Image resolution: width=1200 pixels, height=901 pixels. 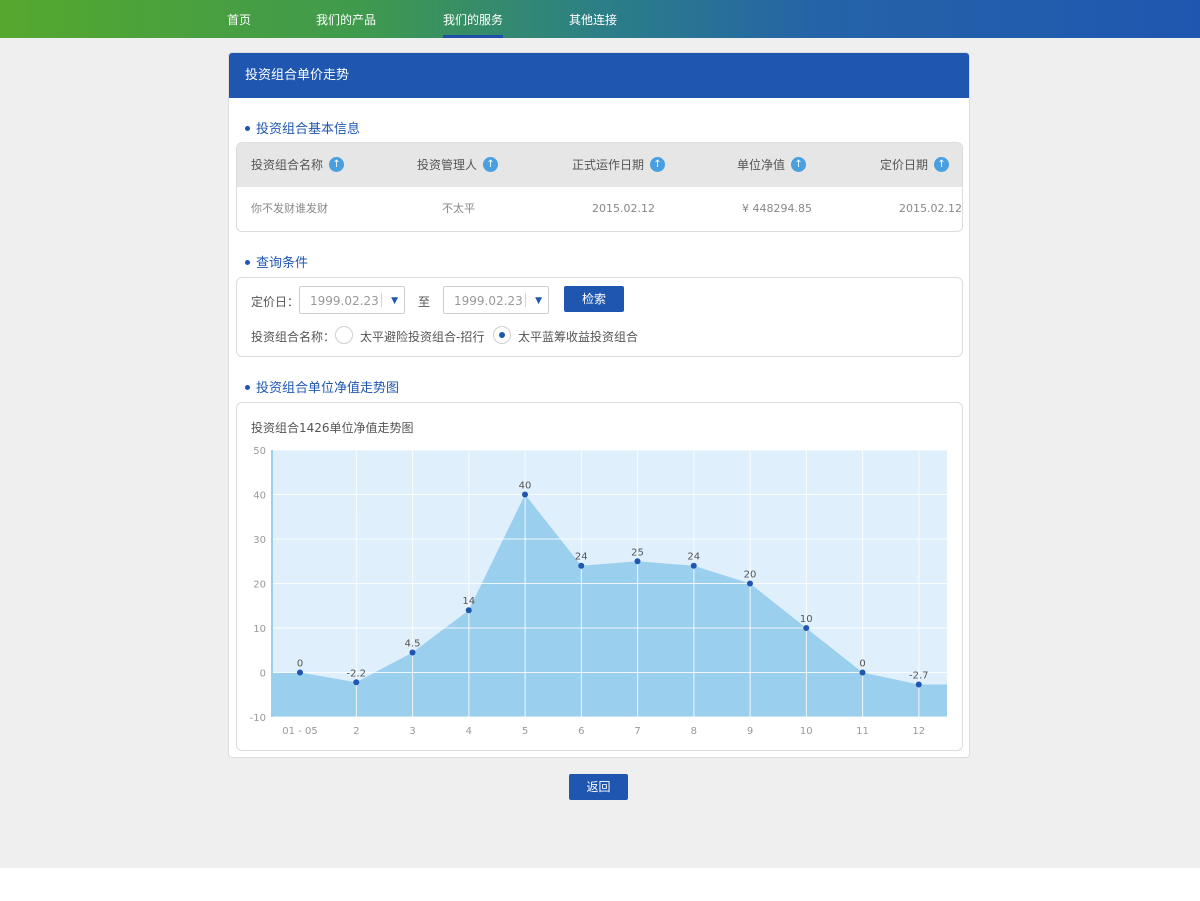 I want to click on y-tick-label: 40, so click(x=259, y=496).